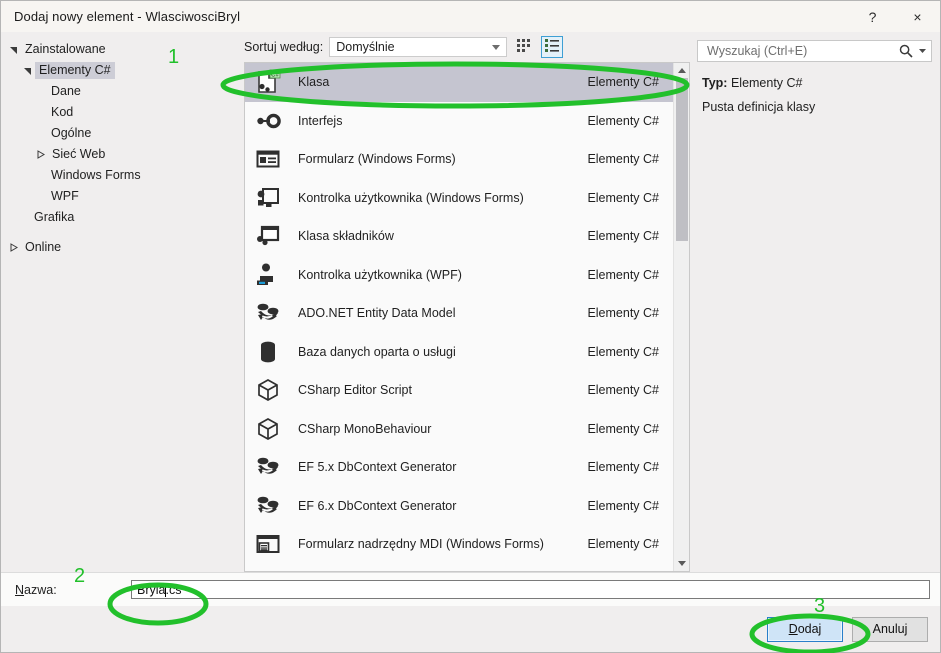 This screenshot has width=941, height=653. I want to click on add-button: Dodaj, so click(805, 629).